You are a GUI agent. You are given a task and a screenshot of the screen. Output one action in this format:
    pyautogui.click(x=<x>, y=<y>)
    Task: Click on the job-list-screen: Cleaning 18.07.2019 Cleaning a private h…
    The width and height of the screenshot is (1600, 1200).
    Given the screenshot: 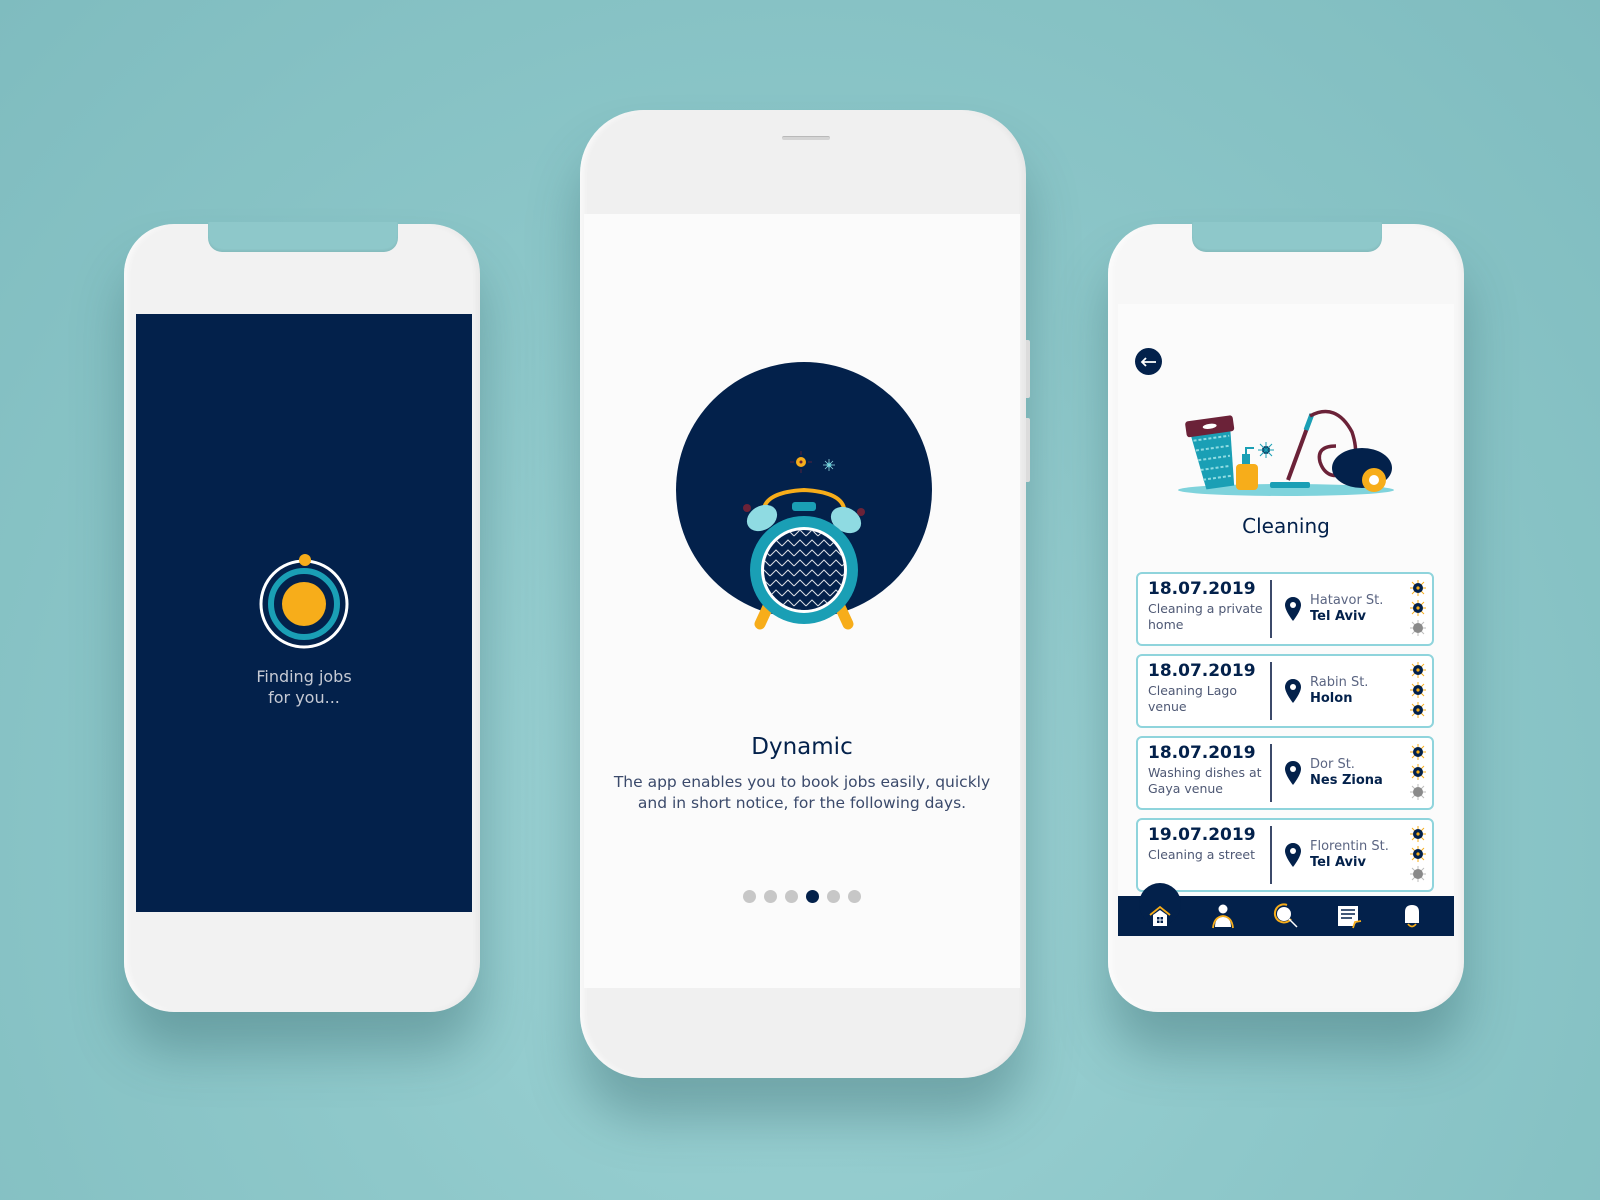 What is the action you would take?
    pyautogui.click(x=1286, y=620)
    